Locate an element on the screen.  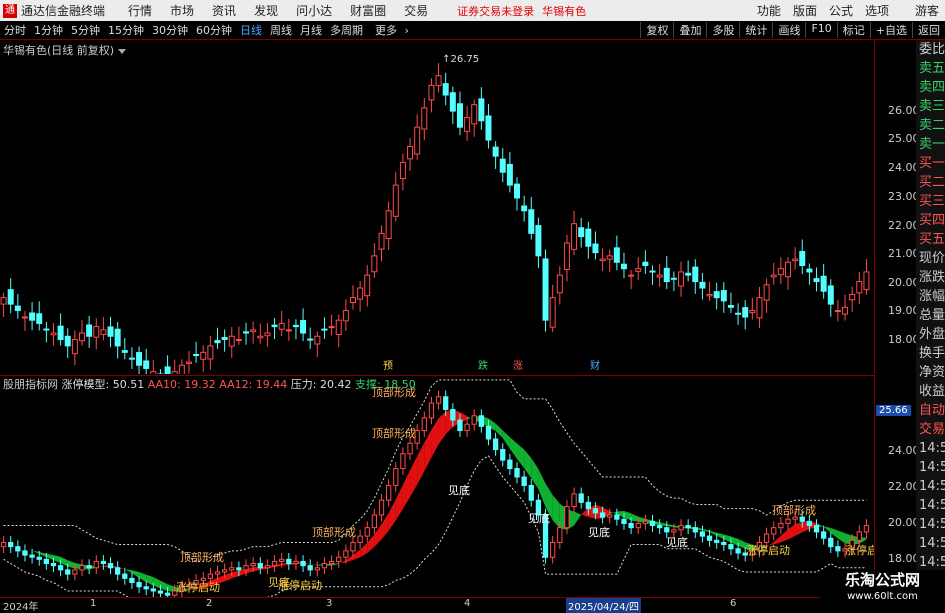
tool-overlay: 叠加 is located at coordinates (689, 30).